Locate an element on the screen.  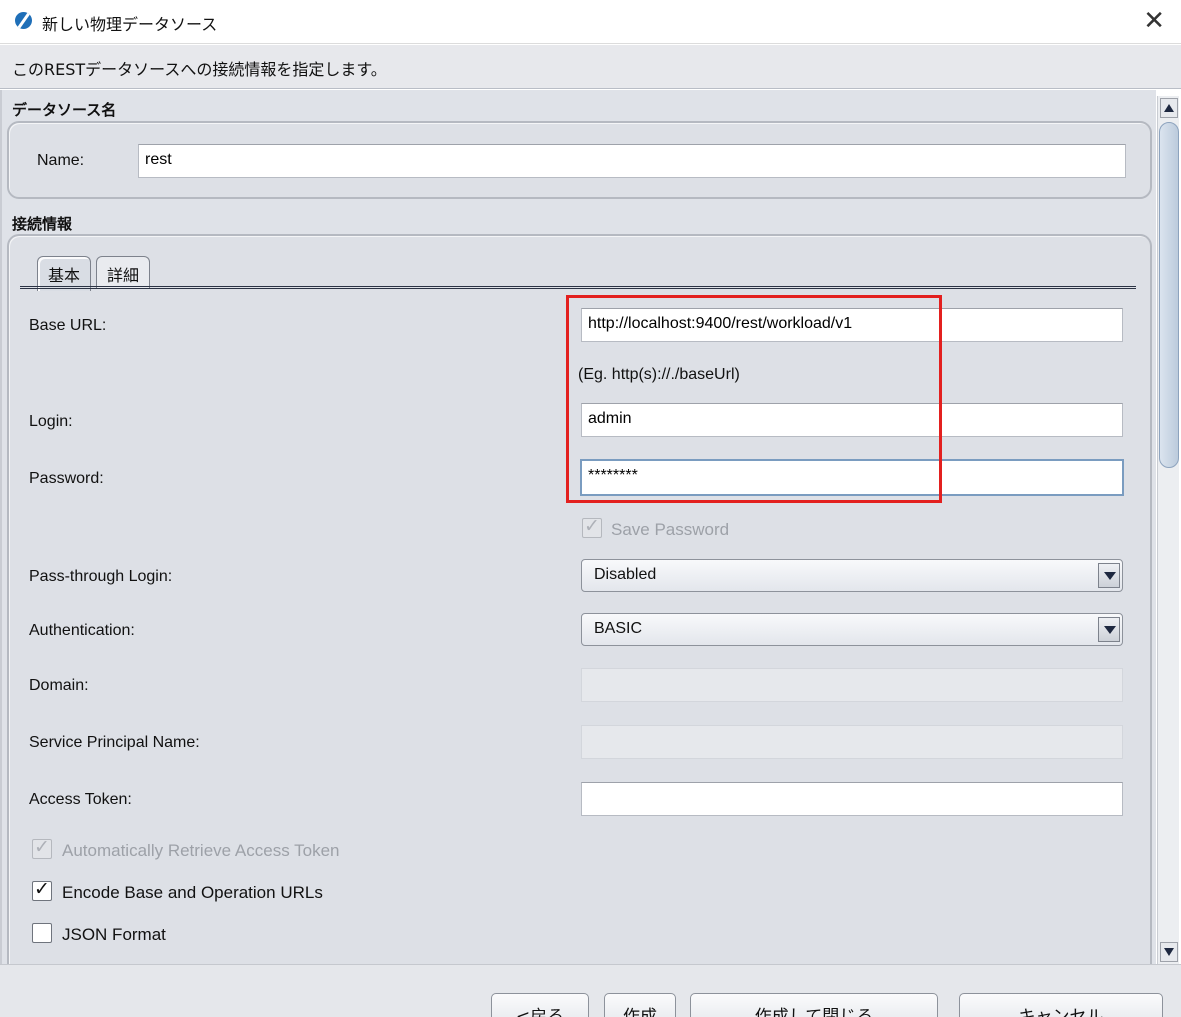
name-label: Name: is located at coordinates (61, 160).